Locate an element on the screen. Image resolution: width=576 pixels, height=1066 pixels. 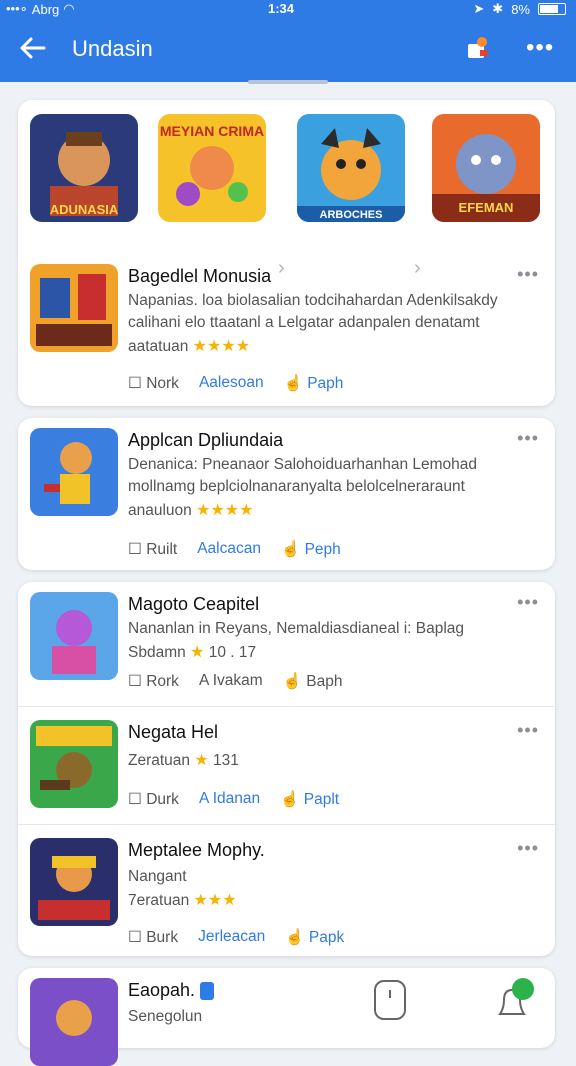
battery-text: 8% is located at coordinates (520, 9).